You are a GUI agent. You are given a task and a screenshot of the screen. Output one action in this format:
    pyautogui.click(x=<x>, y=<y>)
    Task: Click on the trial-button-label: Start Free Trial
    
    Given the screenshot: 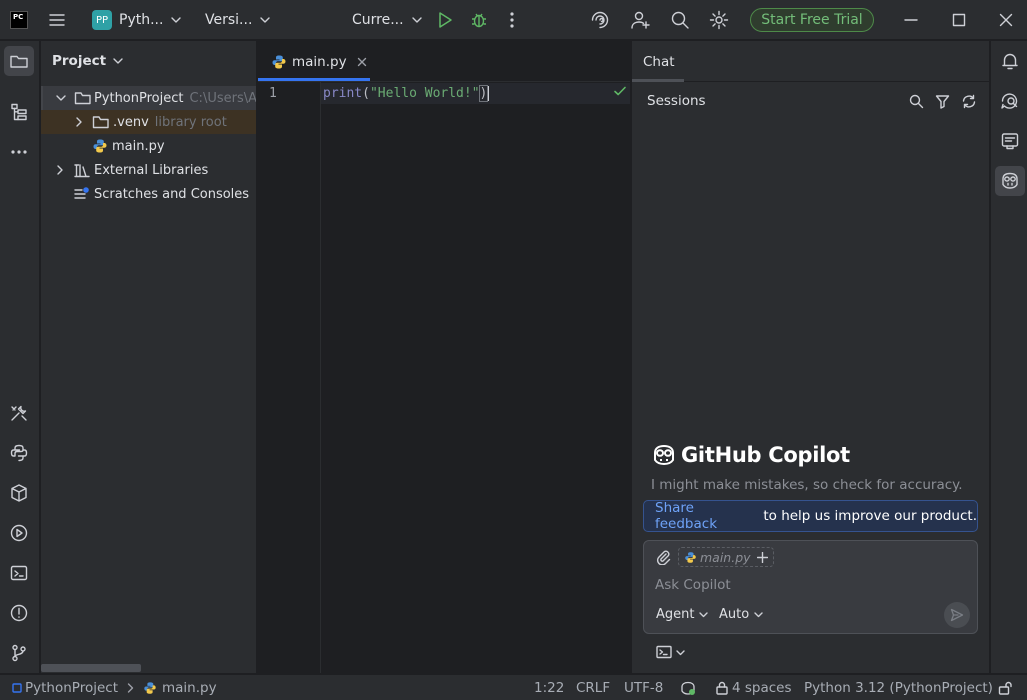 What is the action you would take?
    pyautogui.click(x=812, y=20)
    